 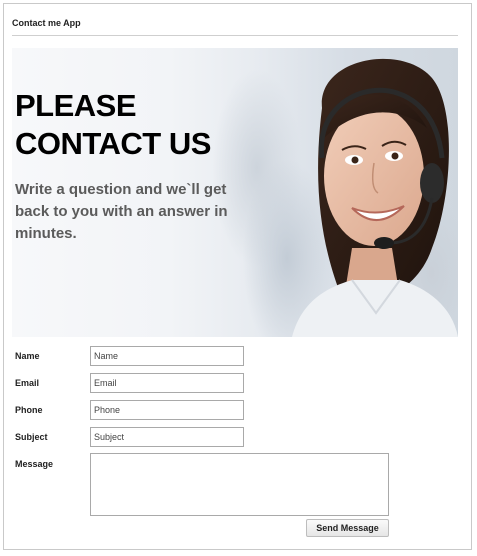 I want to click on name-input, so click(x=167, y=356).